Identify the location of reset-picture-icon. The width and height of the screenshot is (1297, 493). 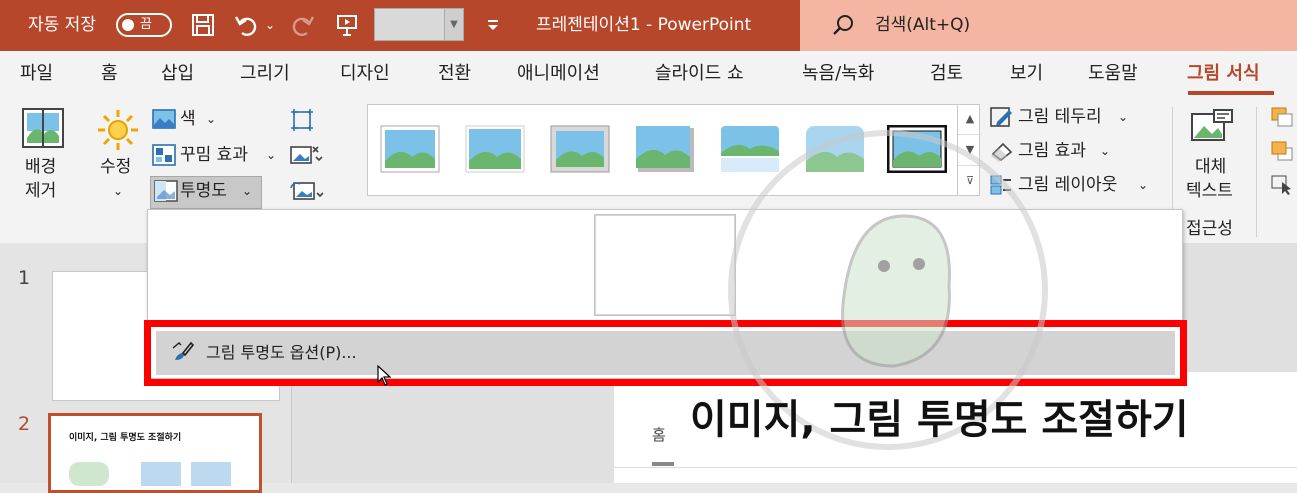
(307, 192).